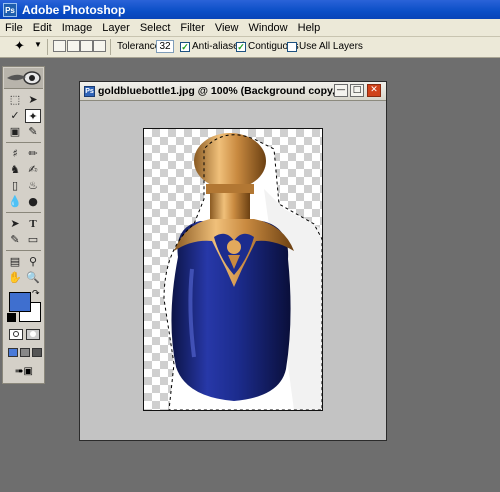  Describe the element at coordinates (15, 186) in the screenshot. I see `eraser-tool-icon: ▯` at that location.